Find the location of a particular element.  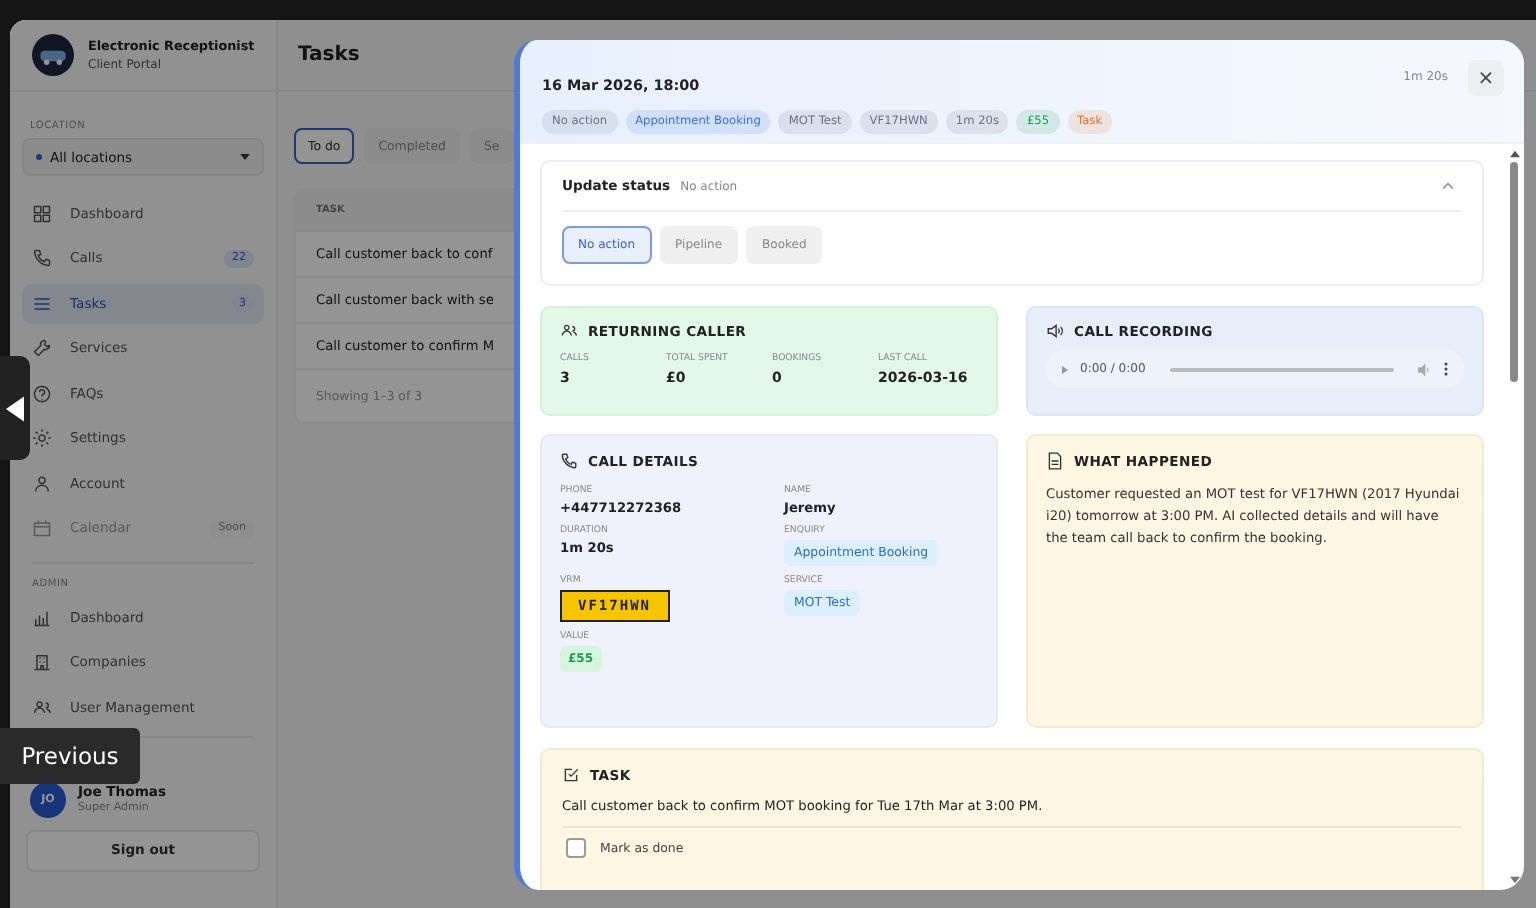

checkbox-pen-icon is located at coordinates (571, 775).